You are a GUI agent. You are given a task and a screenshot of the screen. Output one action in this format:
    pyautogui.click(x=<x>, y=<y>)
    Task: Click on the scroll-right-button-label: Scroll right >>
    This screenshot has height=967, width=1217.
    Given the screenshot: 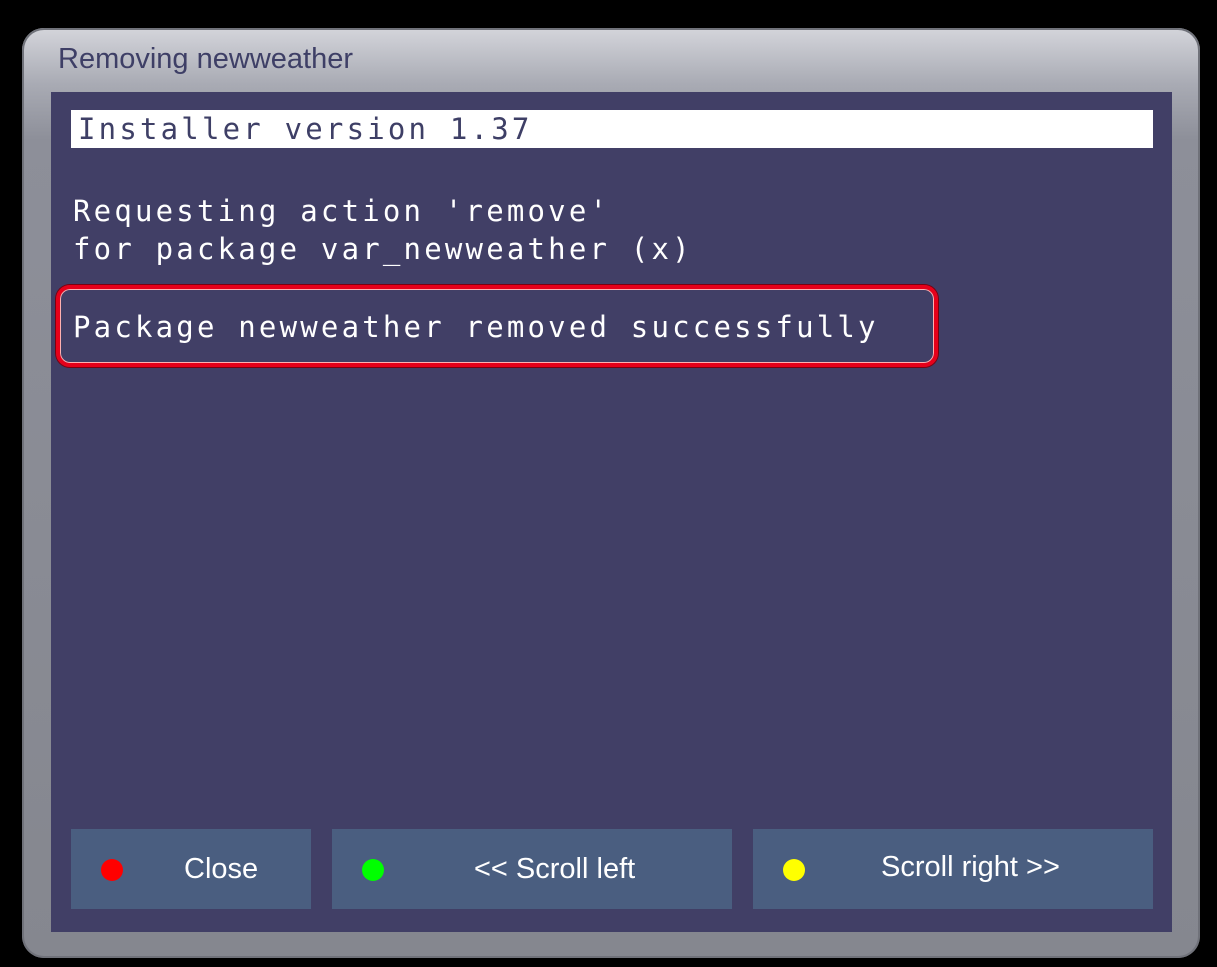 What is the action you would take?
    pyautogui.click(x=970, y=867)
    